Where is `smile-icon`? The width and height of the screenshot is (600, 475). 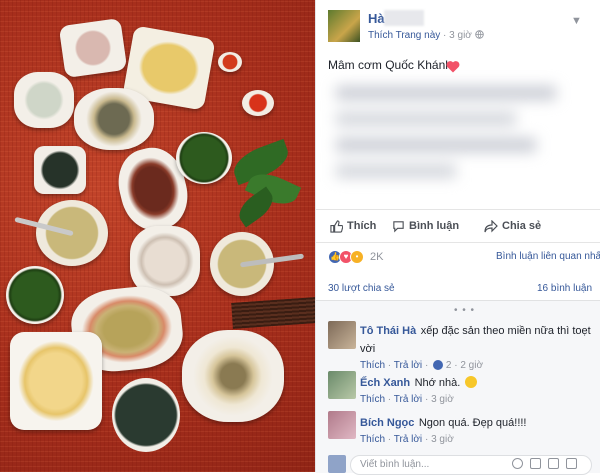 smile-icon is located at coordinates (517, 463).